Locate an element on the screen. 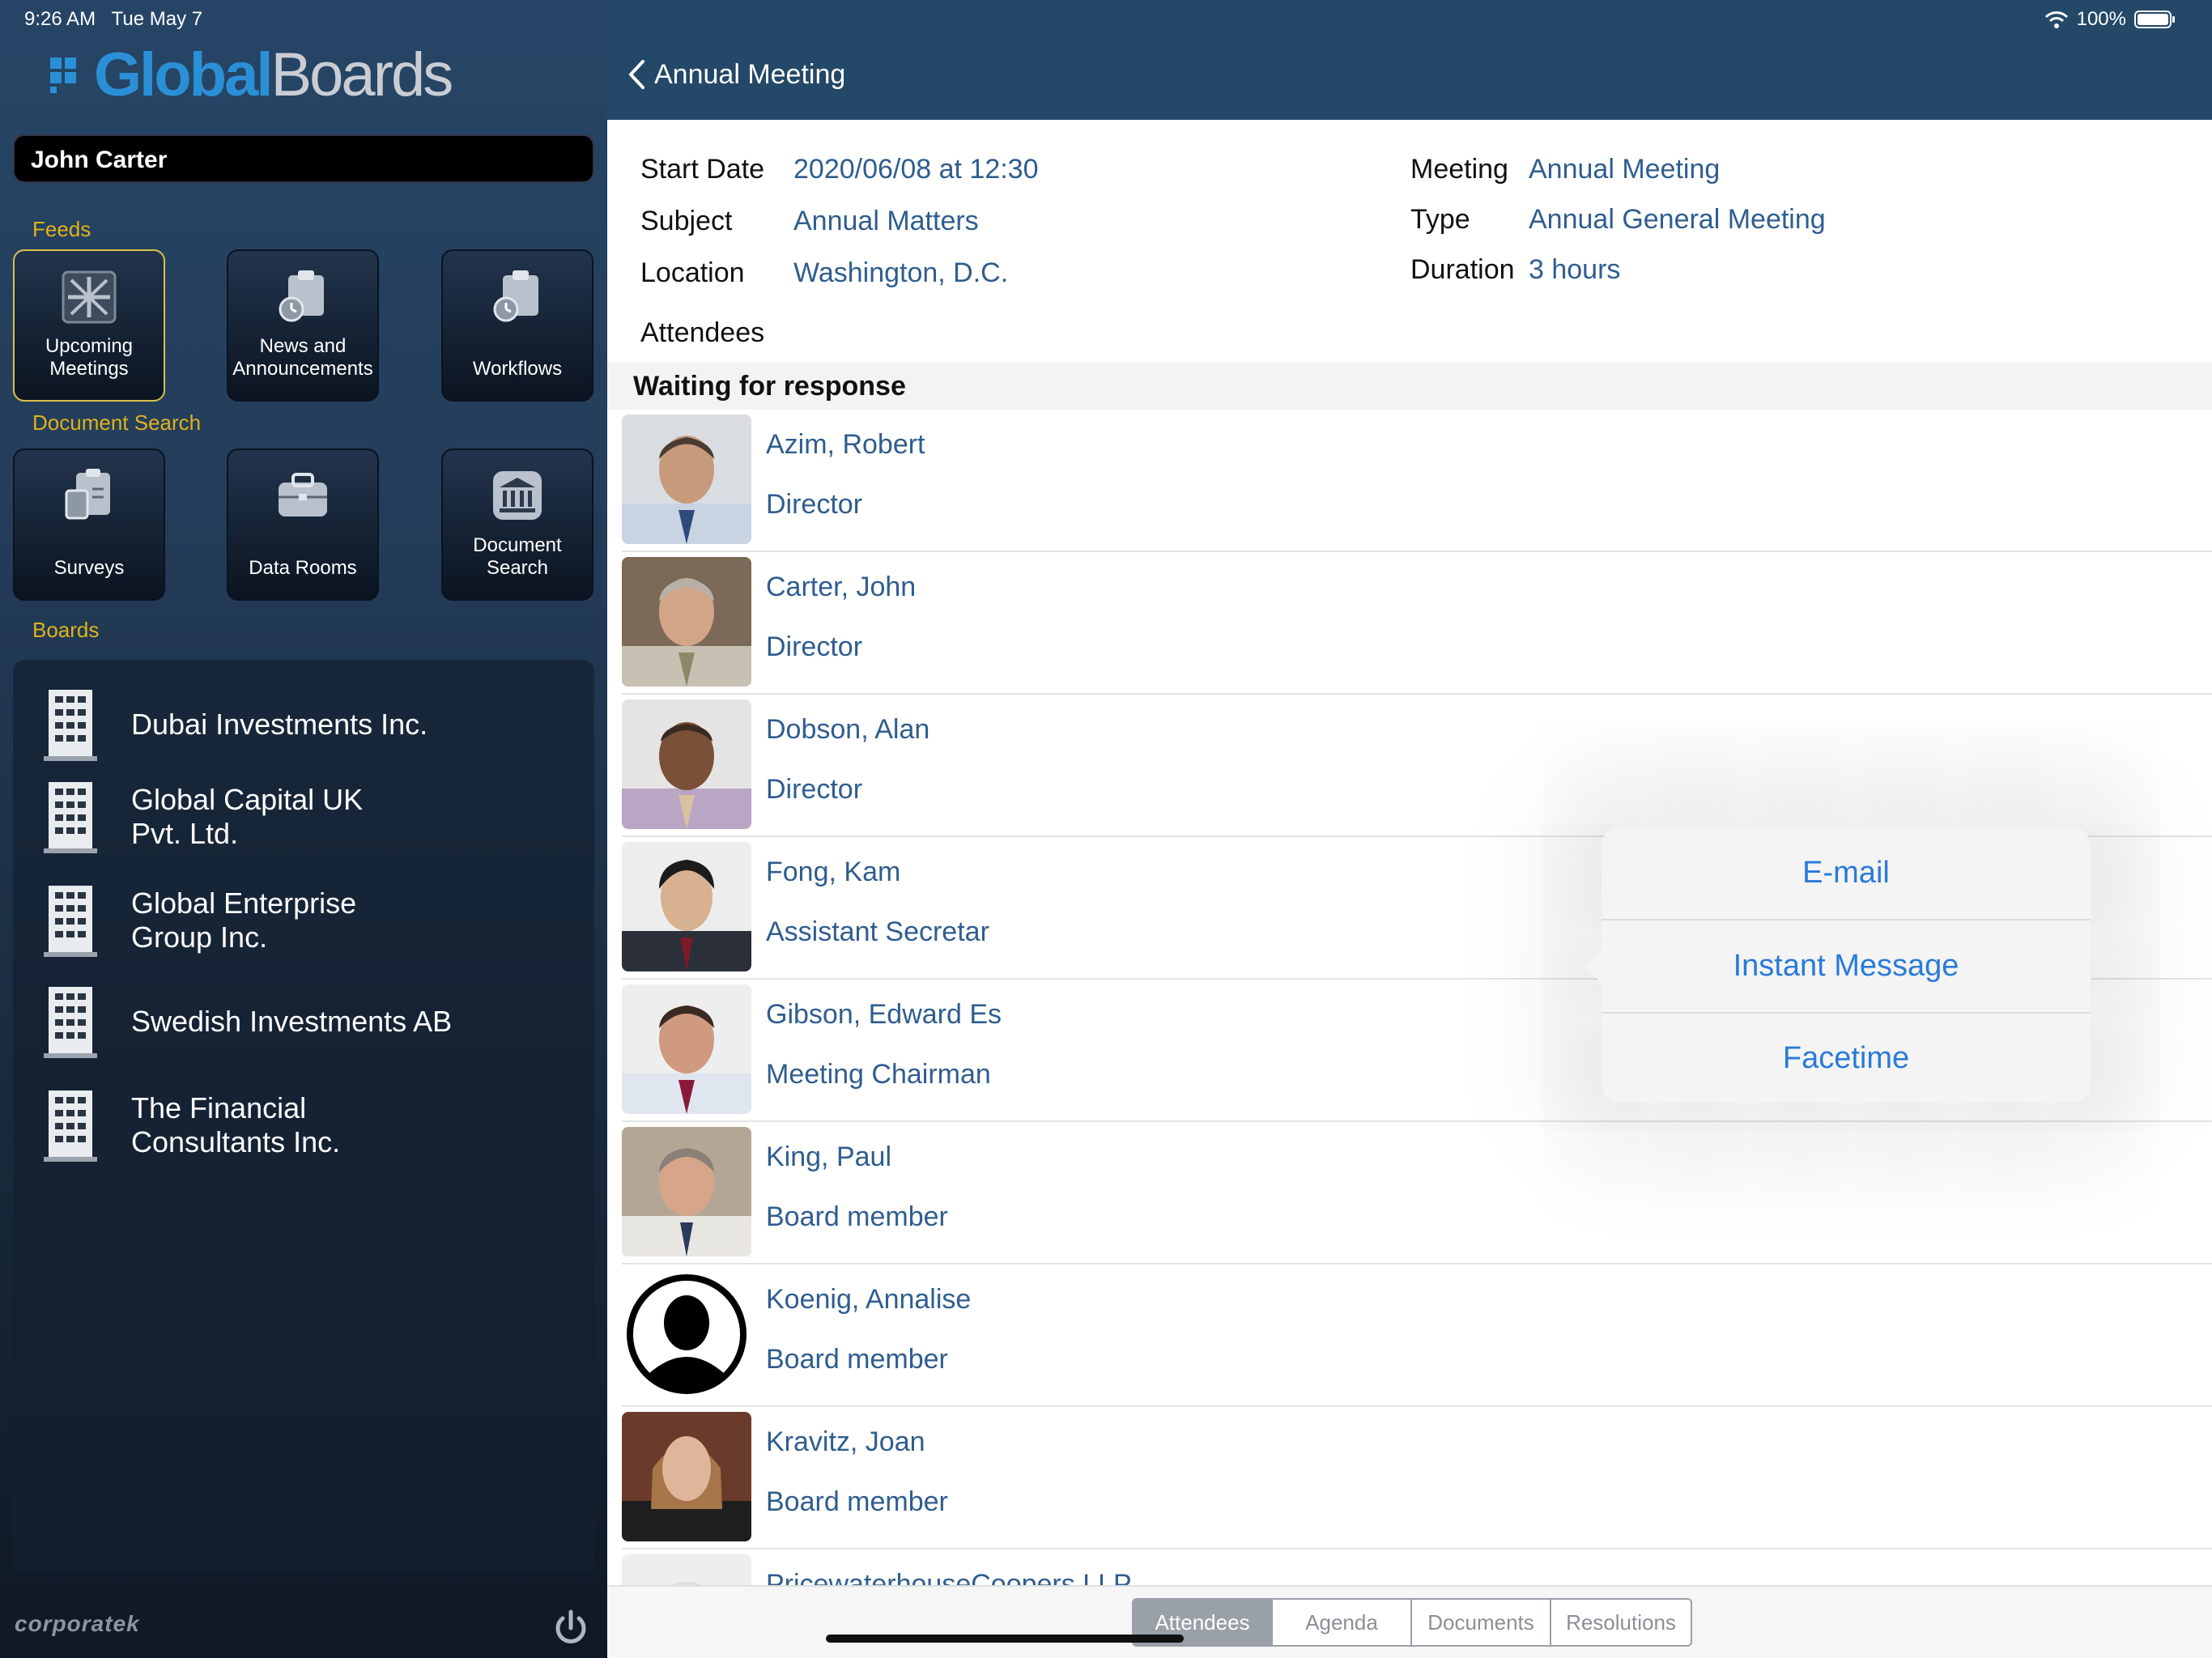  board-item: Swedish Investments AB is located at coordinates (303, 1021).